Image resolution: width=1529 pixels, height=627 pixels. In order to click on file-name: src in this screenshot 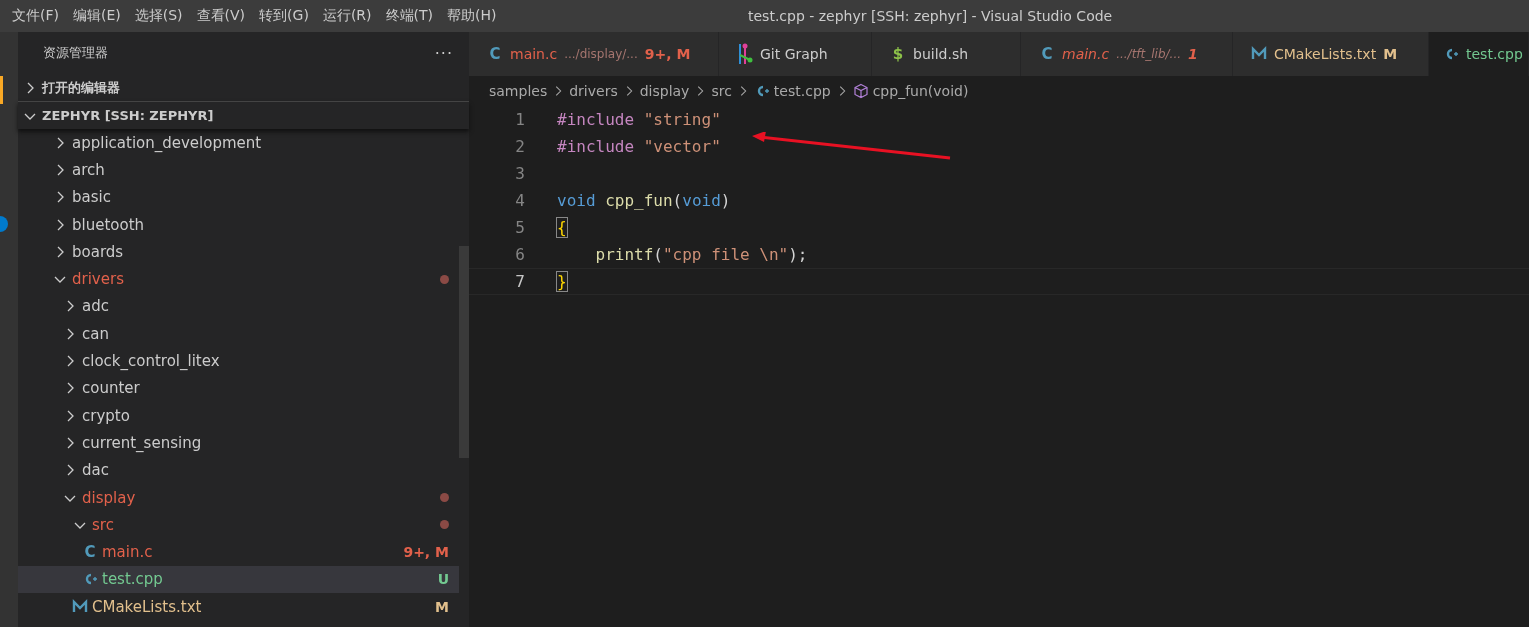, I will do `click(103, 524)`.